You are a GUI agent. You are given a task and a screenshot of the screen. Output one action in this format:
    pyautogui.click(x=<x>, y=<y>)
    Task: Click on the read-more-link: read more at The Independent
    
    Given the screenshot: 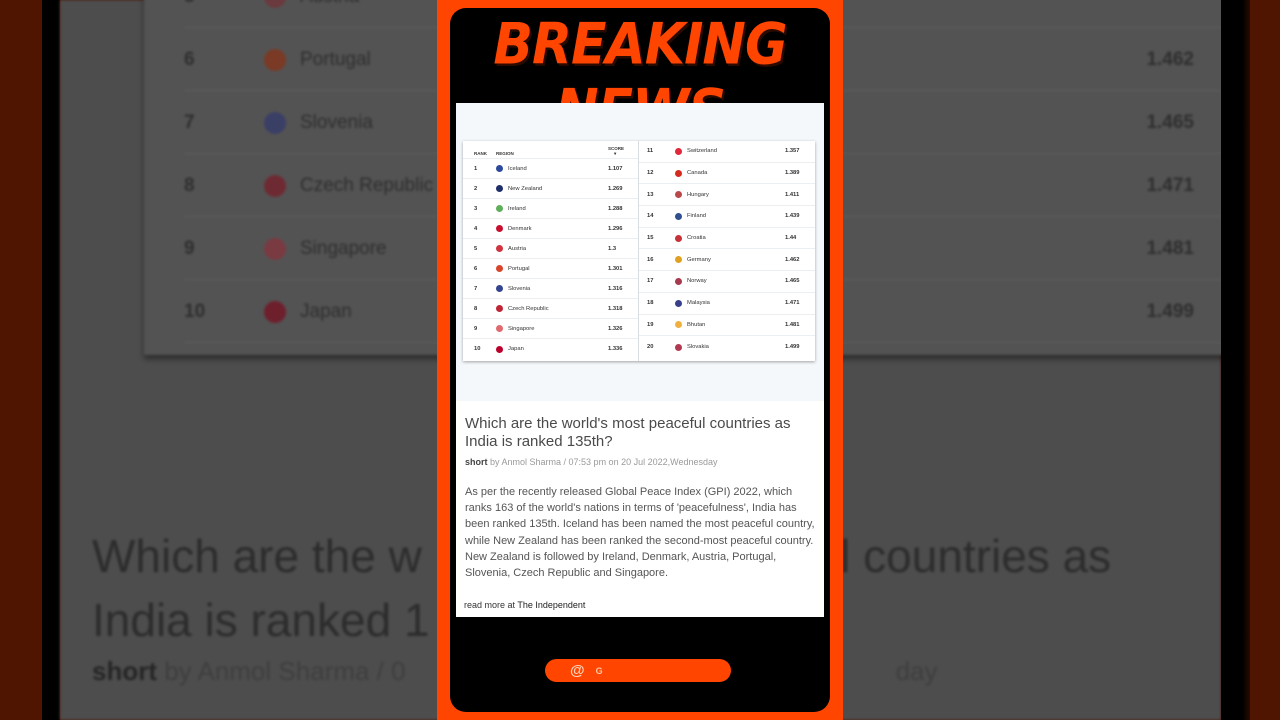 What is the action you would take?
    pyautogui.click(x=524, y=605)
    